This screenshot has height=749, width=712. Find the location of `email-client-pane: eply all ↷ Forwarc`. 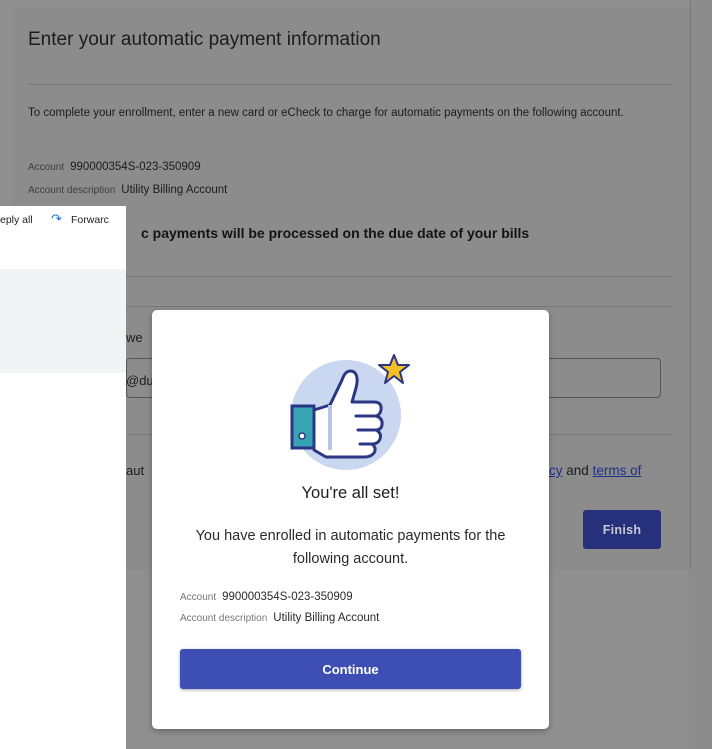

email-client-pane: eply all ↷ Forwarc is located at coordinates (63, 477).